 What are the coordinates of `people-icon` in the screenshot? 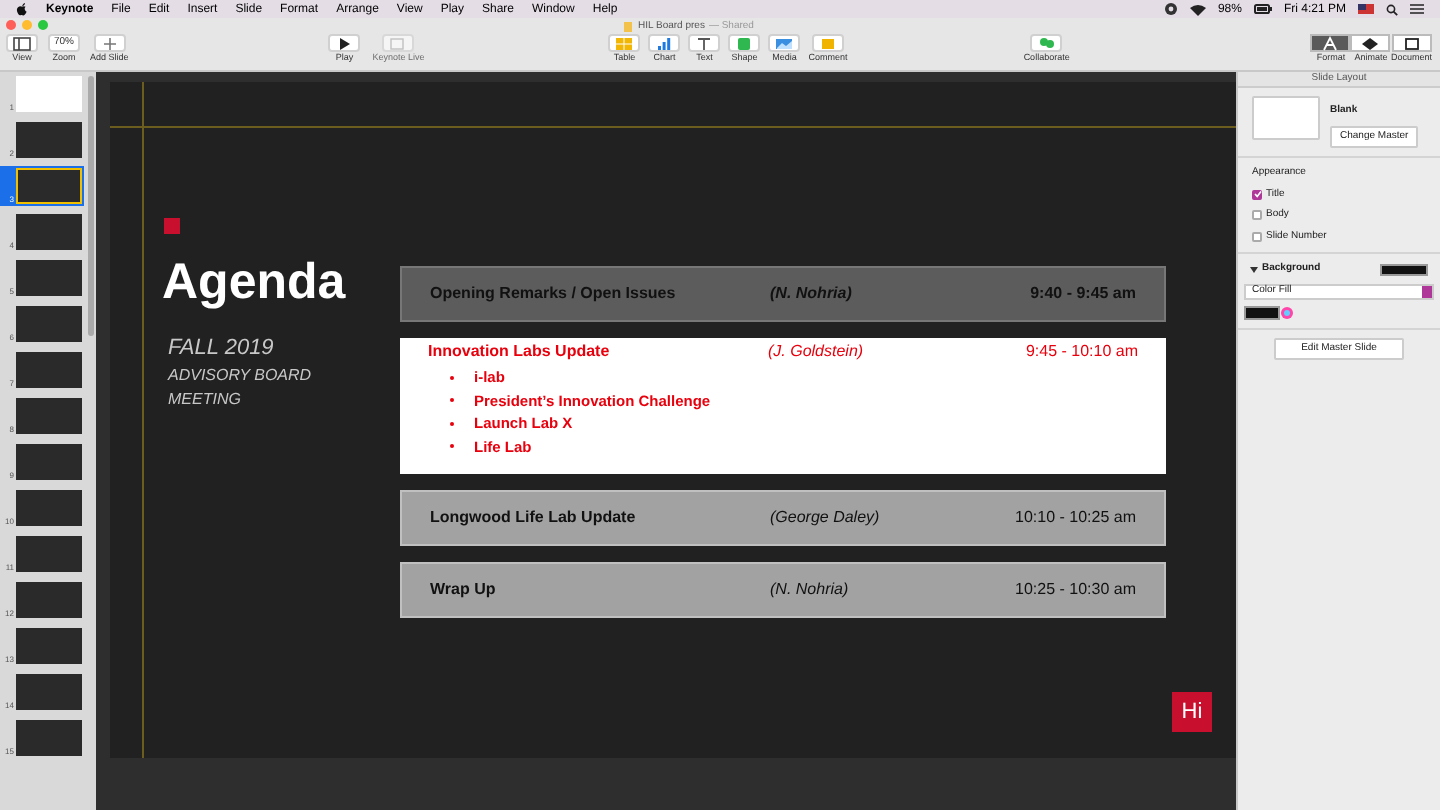 It's located at (1046, 43).